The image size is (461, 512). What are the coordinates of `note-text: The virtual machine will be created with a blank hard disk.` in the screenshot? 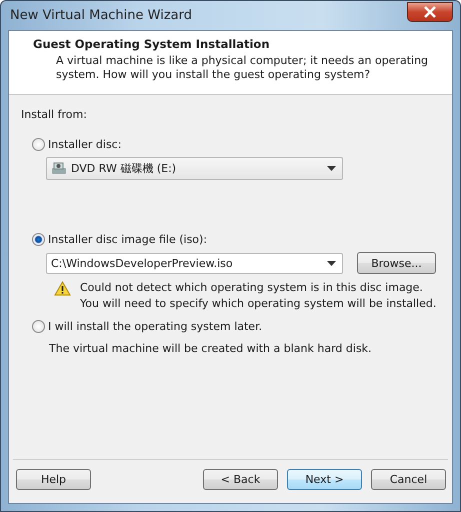 It's located at (211, 348).